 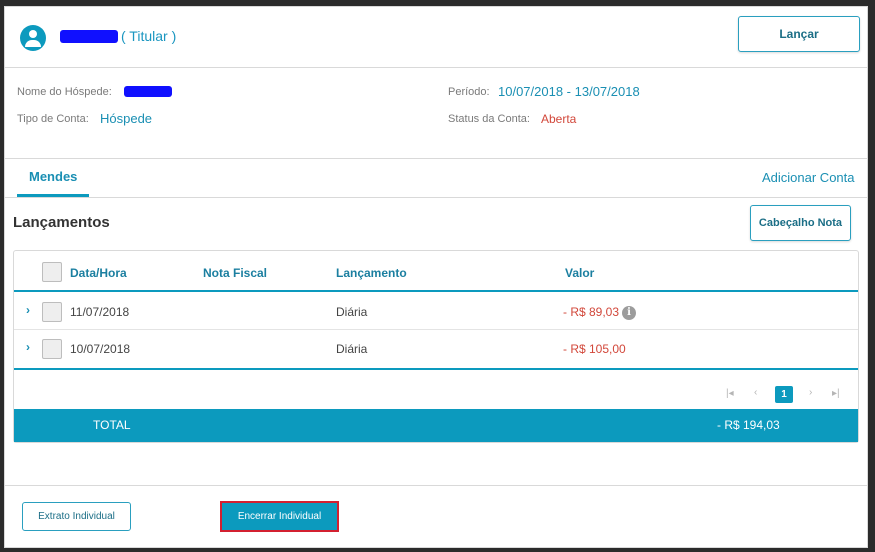 I want to click on column-header-valor: Valor, so click(x=579, y=273).